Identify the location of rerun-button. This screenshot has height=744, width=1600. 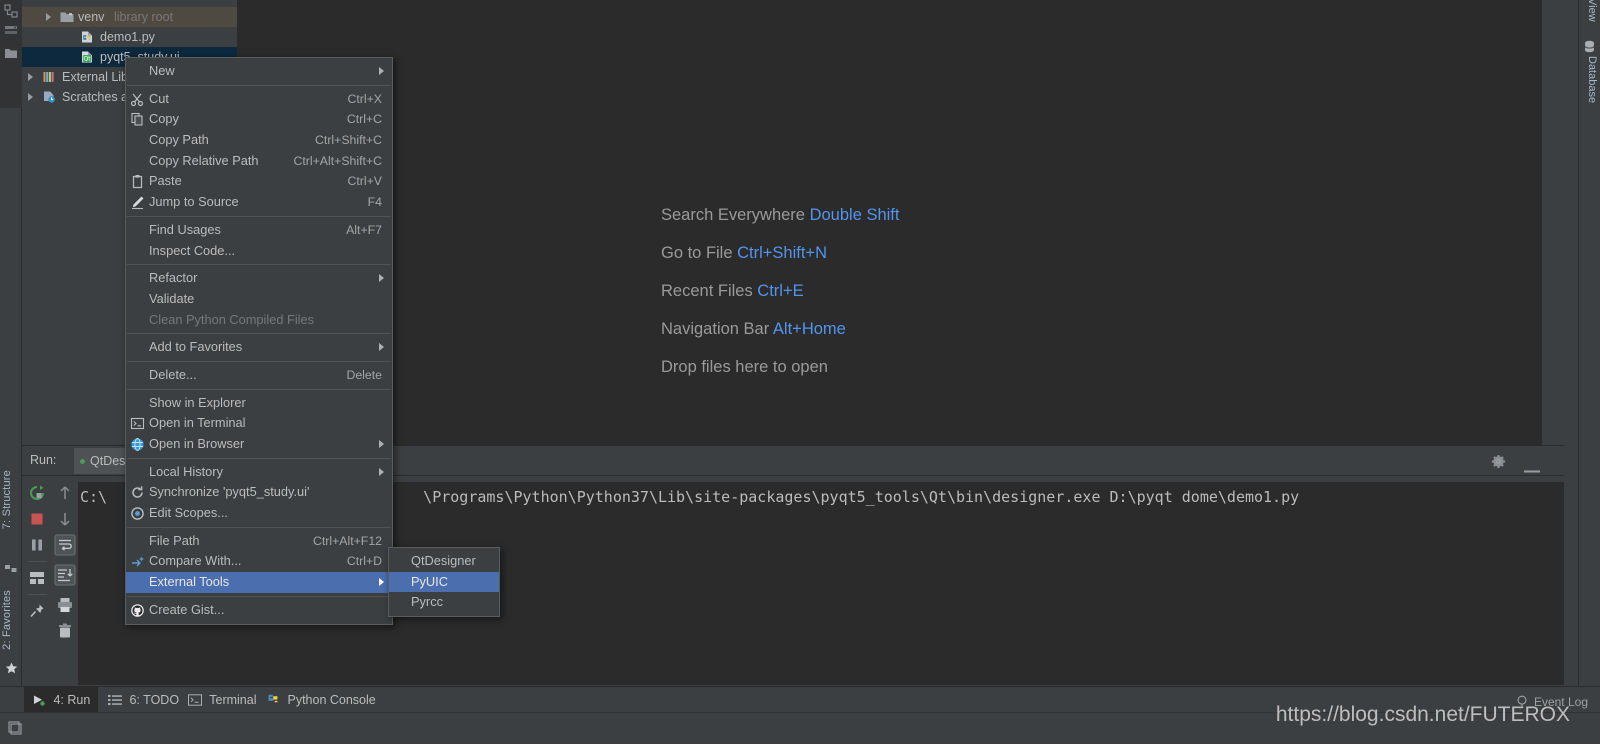
(37, 493).